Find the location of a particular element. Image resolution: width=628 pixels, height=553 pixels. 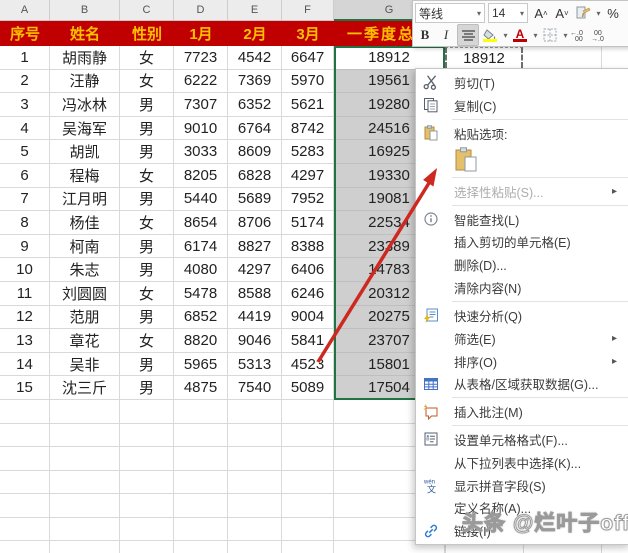

cell: 1 is located at coordinates (25, 58).